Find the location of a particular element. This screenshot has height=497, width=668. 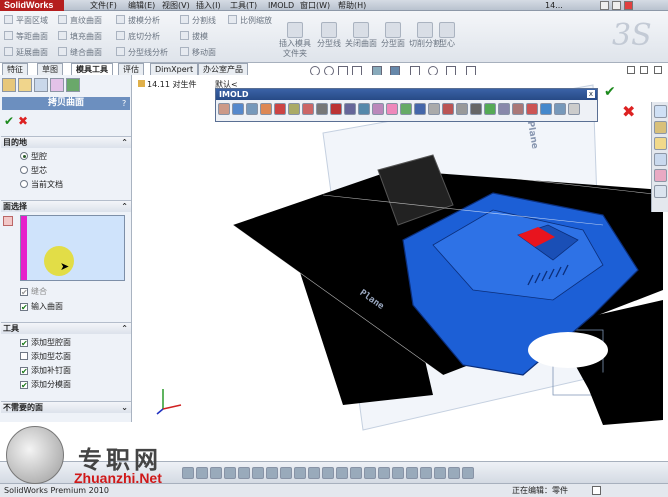

input-surface-checkbox: ✔ 输入曲面 is located at coordinates (41, 306).